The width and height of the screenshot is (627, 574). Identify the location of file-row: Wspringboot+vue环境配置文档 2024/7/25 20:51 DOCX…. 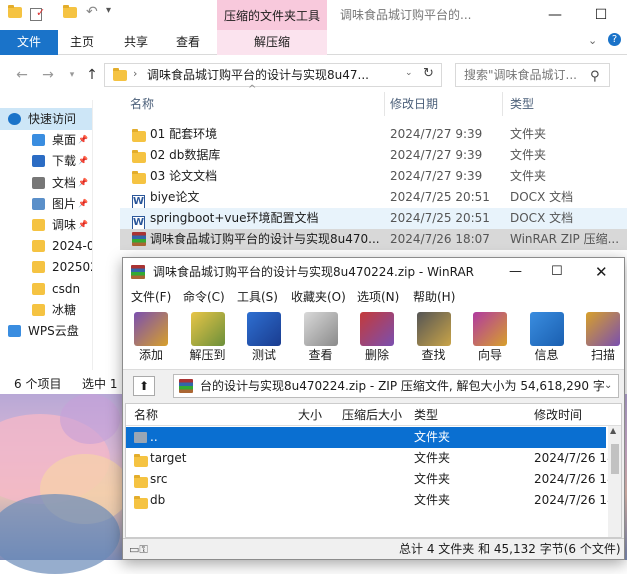
(373, 219).